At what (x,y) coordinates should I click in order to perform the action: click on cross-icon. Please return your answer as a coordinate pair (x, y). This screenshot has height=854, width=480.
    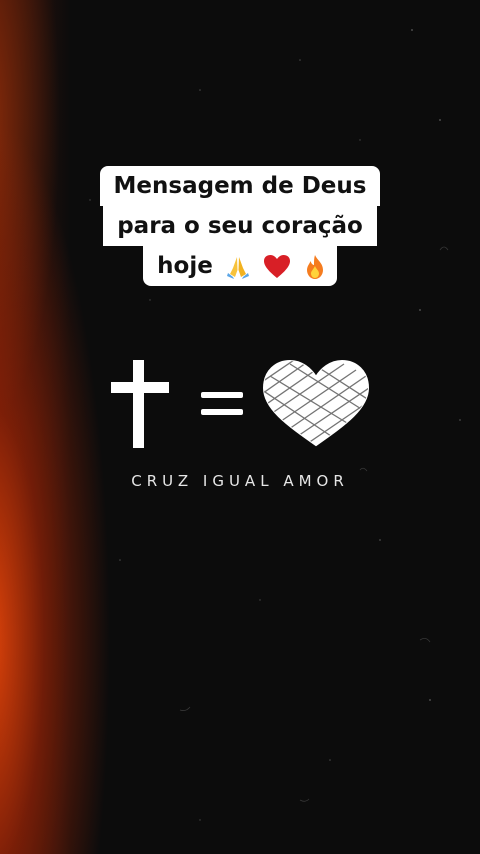
    Looking at the image, I should click on (140, 404).